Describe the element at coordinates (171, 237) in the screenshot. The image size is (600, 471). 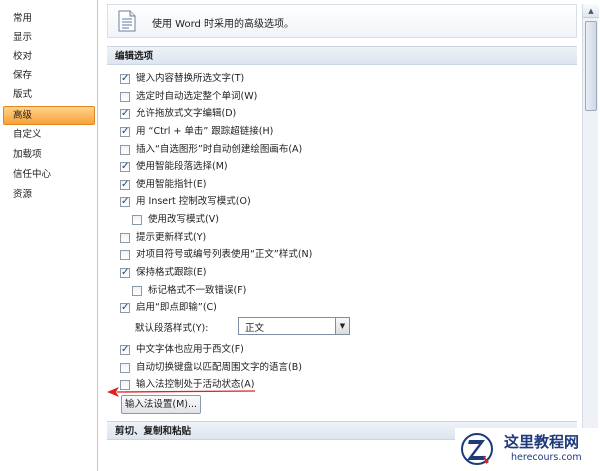
I see `option-label: 提示更新样式(Y)` at that location.